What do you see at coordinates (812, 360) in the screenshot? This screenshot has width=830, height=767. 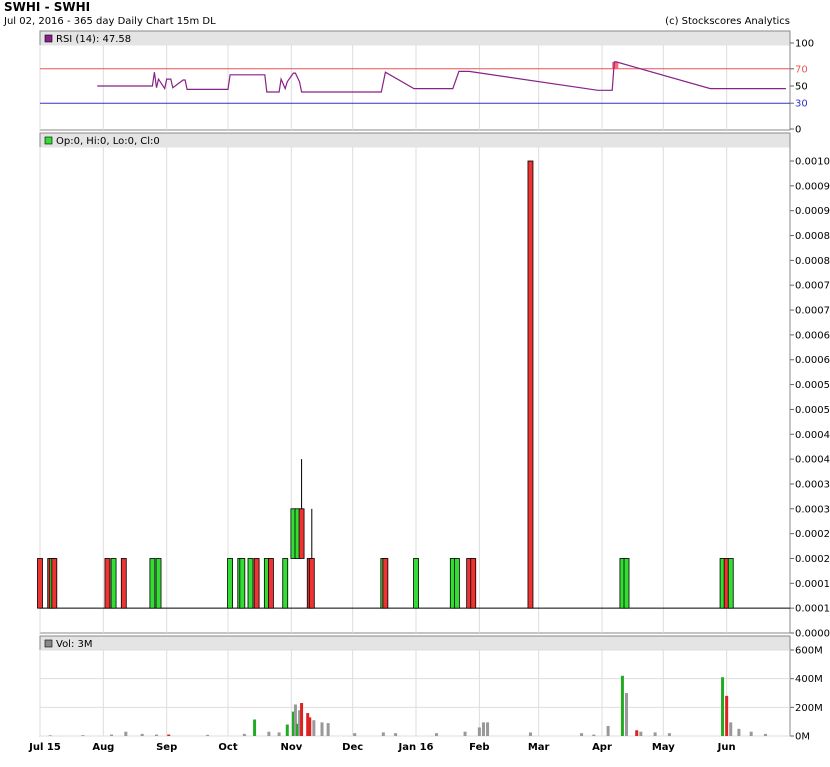 I see `price-tick-label: 0.00060` at bounding box center [812, 360].